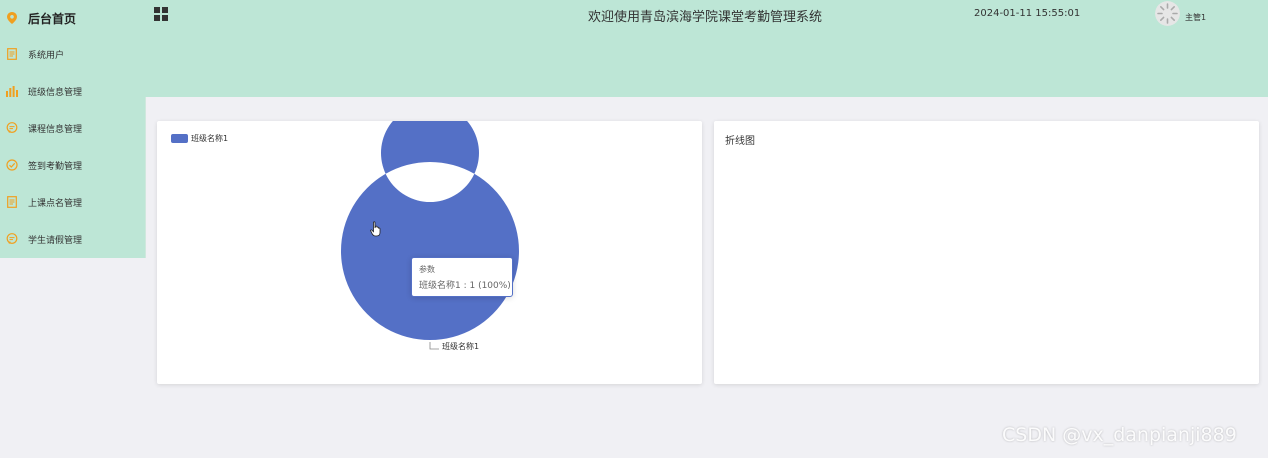 The width and height of the screenshot is (1268, 458). I want to click on tooltip-series: 参数, so click(427, 269).